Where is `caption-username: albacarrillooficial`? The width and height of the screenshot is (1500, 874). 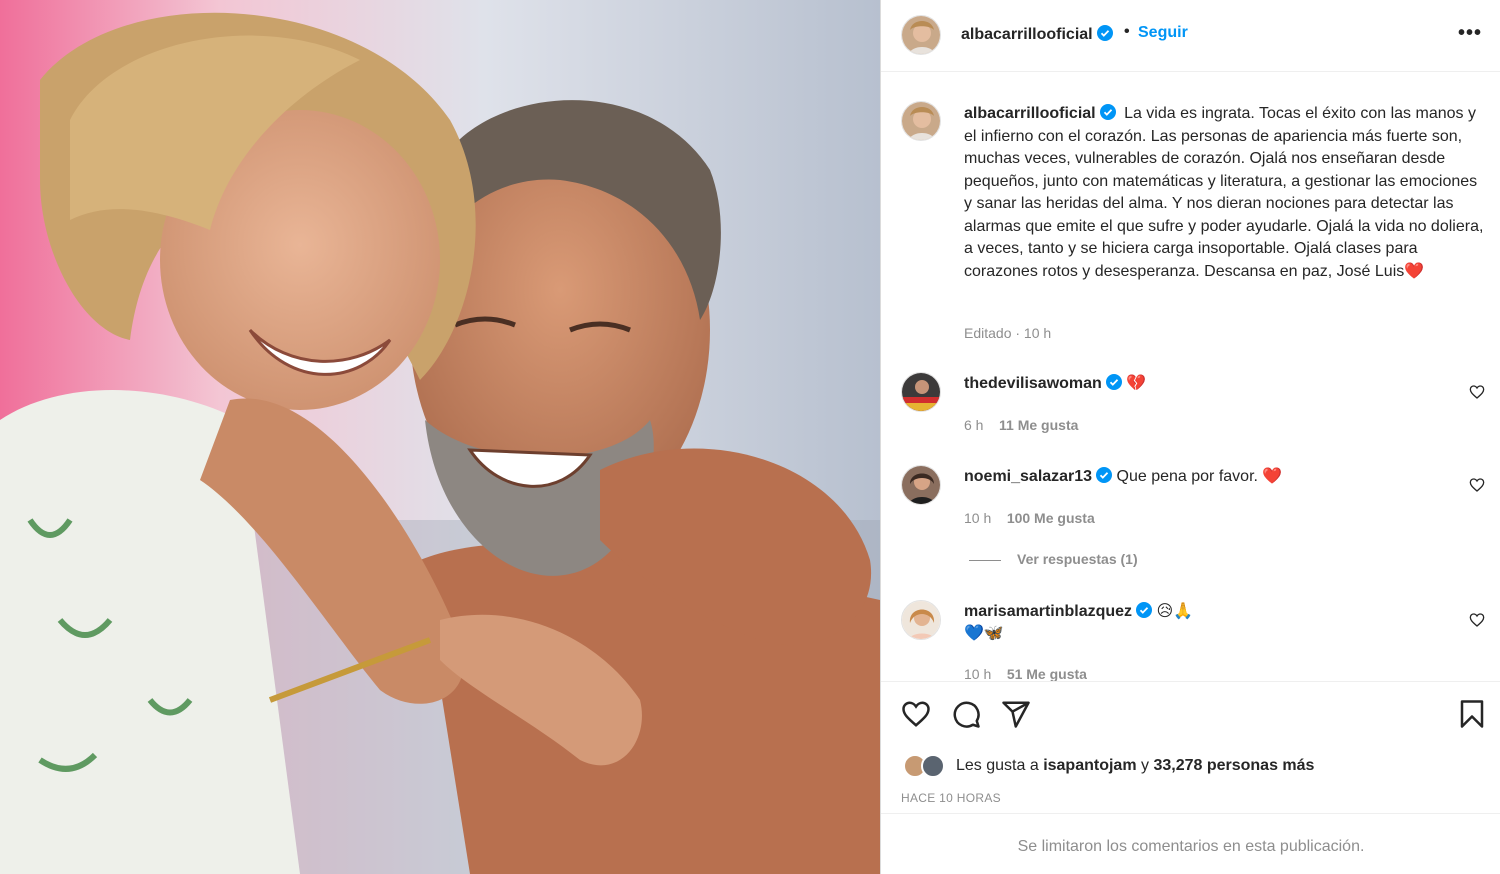 caption-username: albacarrillooficial is located at coordinates (1040, 113).